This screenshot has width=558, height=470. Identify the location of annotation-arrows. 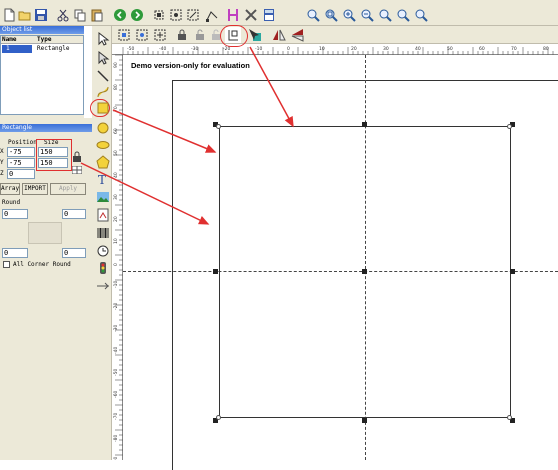
(187, 135).